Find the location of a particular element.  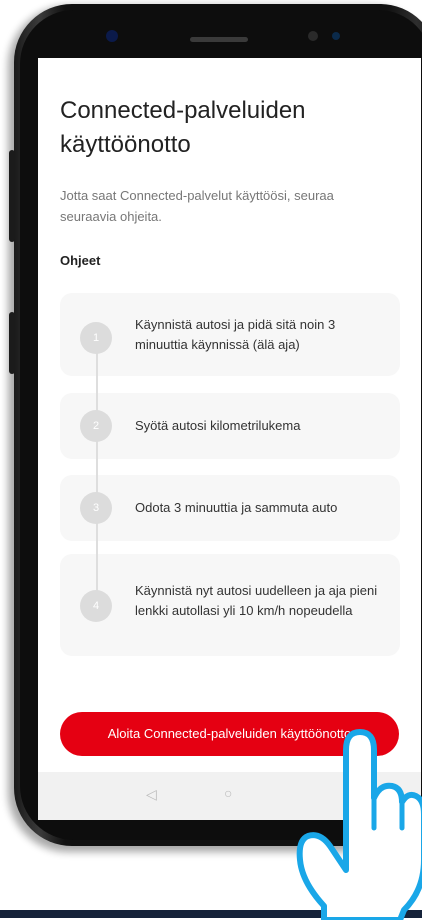

iris-sensor is located at coordinates (336, 36).